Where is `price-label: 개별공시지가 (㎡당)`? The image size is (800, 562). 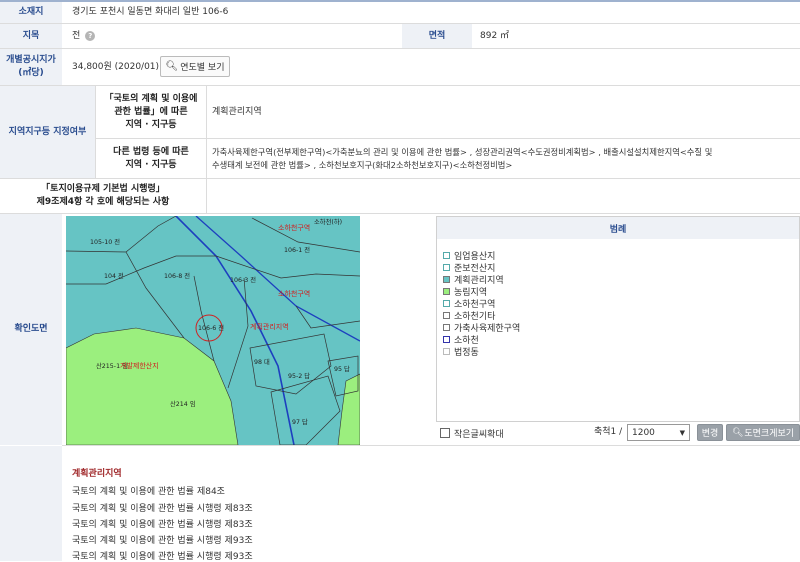
price-label: 개별공시지가 (㎡당) is located at coordinates (31, 67).